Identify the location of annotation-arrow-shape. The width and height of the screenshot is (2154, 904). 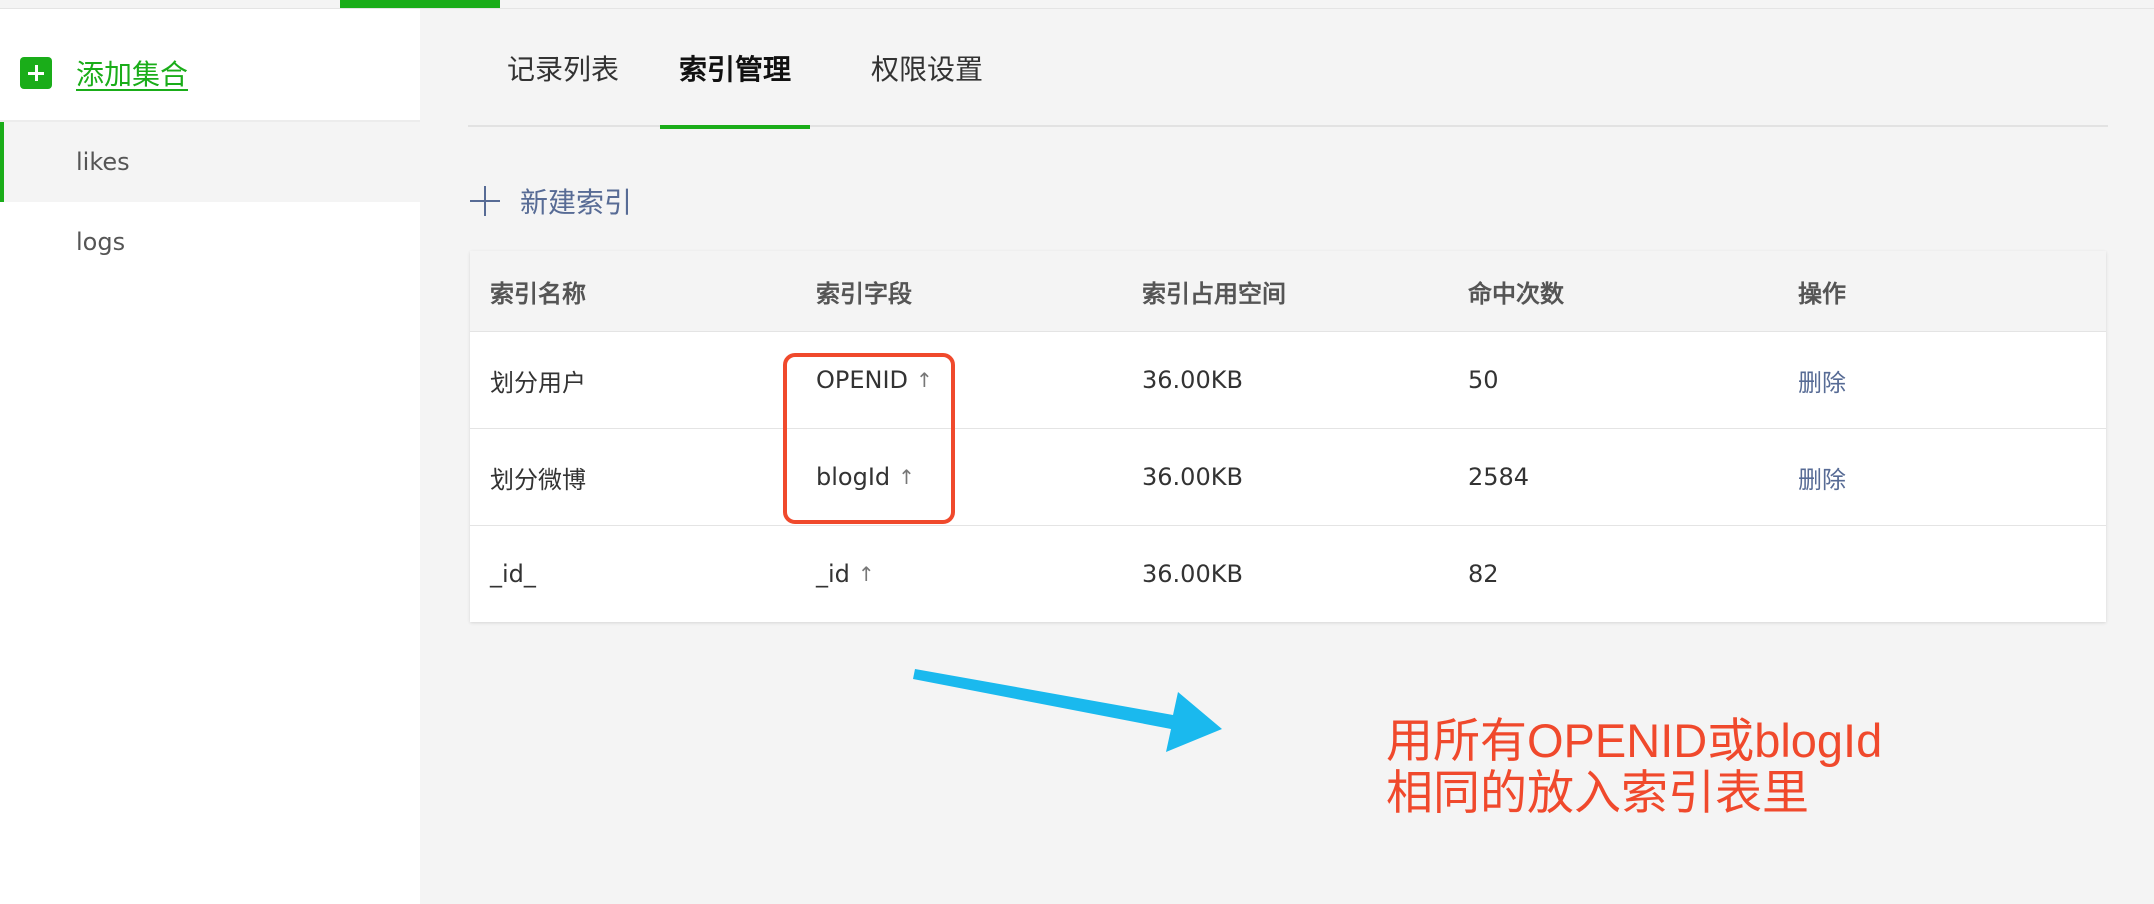
(1067, 710).